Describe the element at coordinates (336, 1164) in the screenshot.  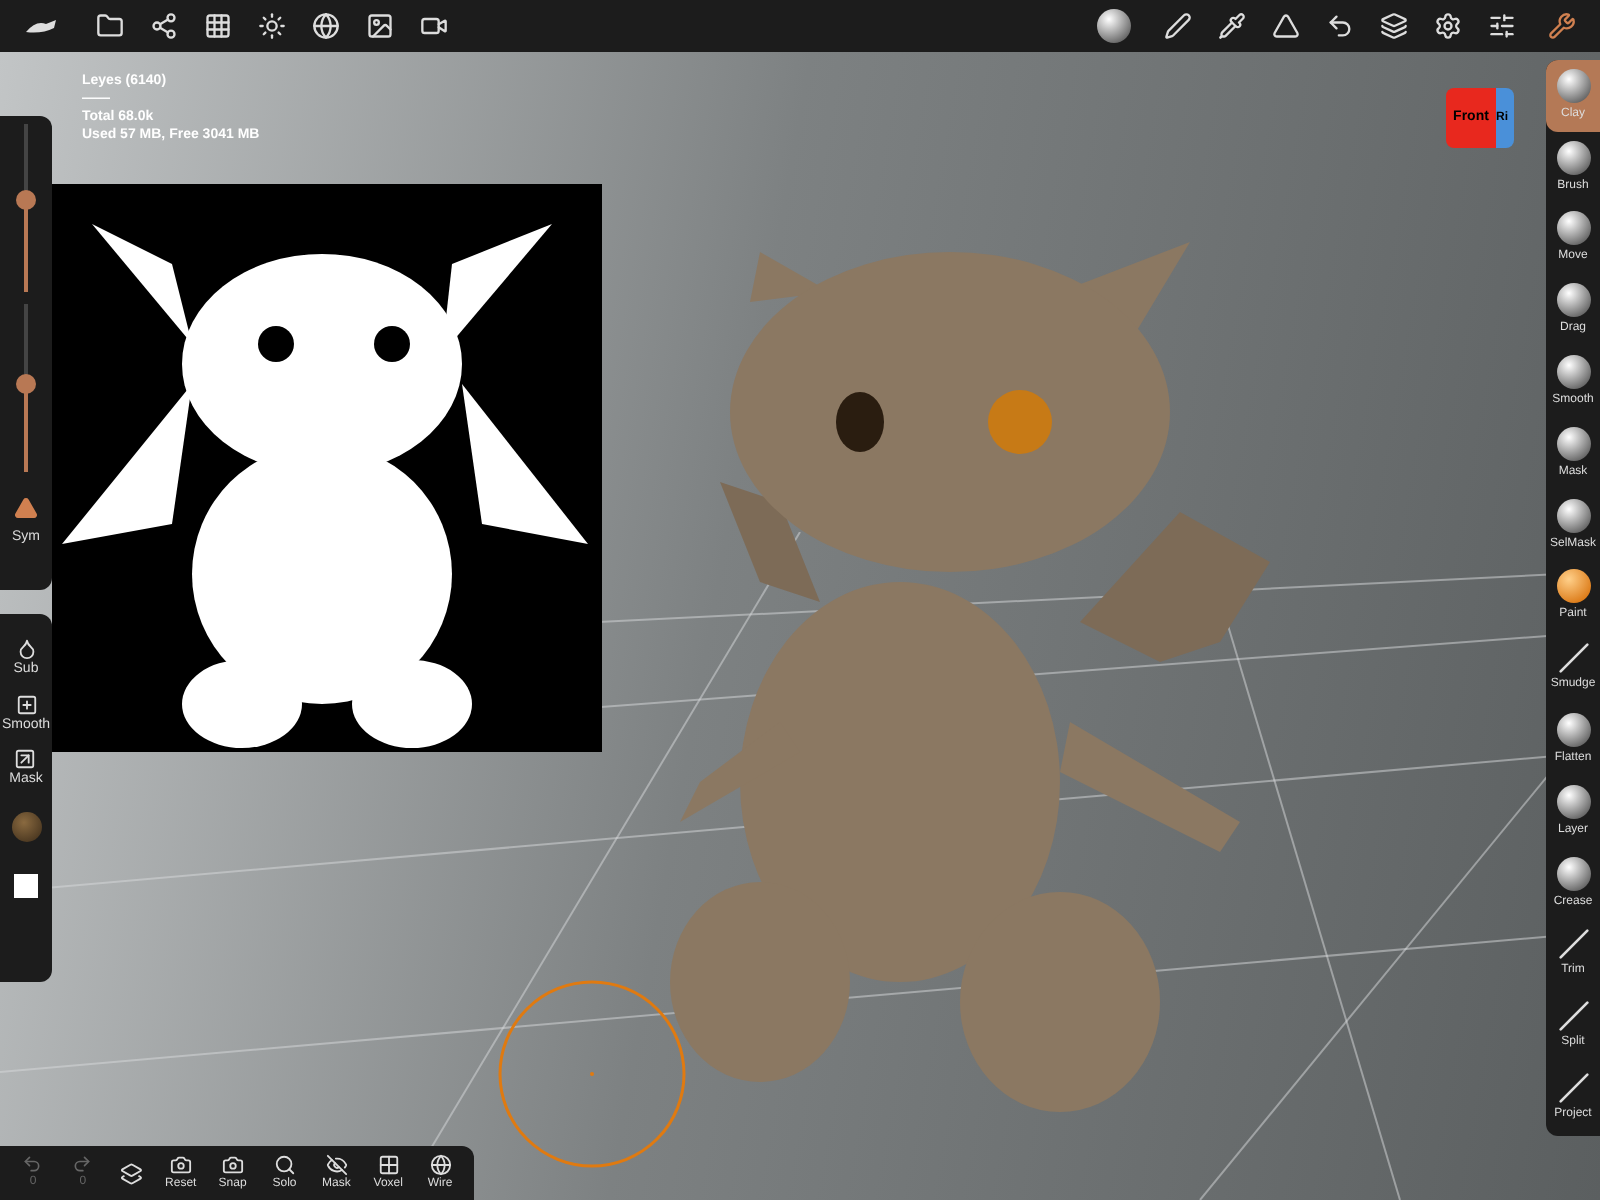
I see `eye-off-icon` at that location.